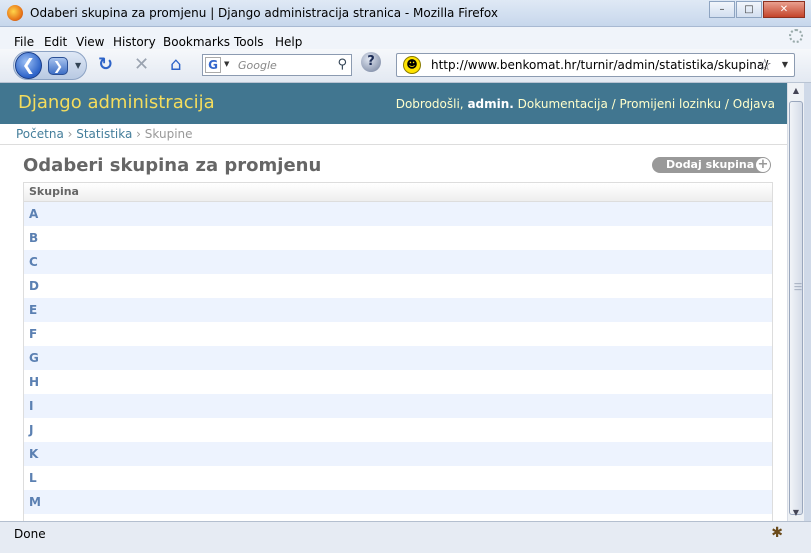  What do you see at coordinates (784, 9) in the screenshot?
I see `close-button: ✕` at bounding box center [784, 9].